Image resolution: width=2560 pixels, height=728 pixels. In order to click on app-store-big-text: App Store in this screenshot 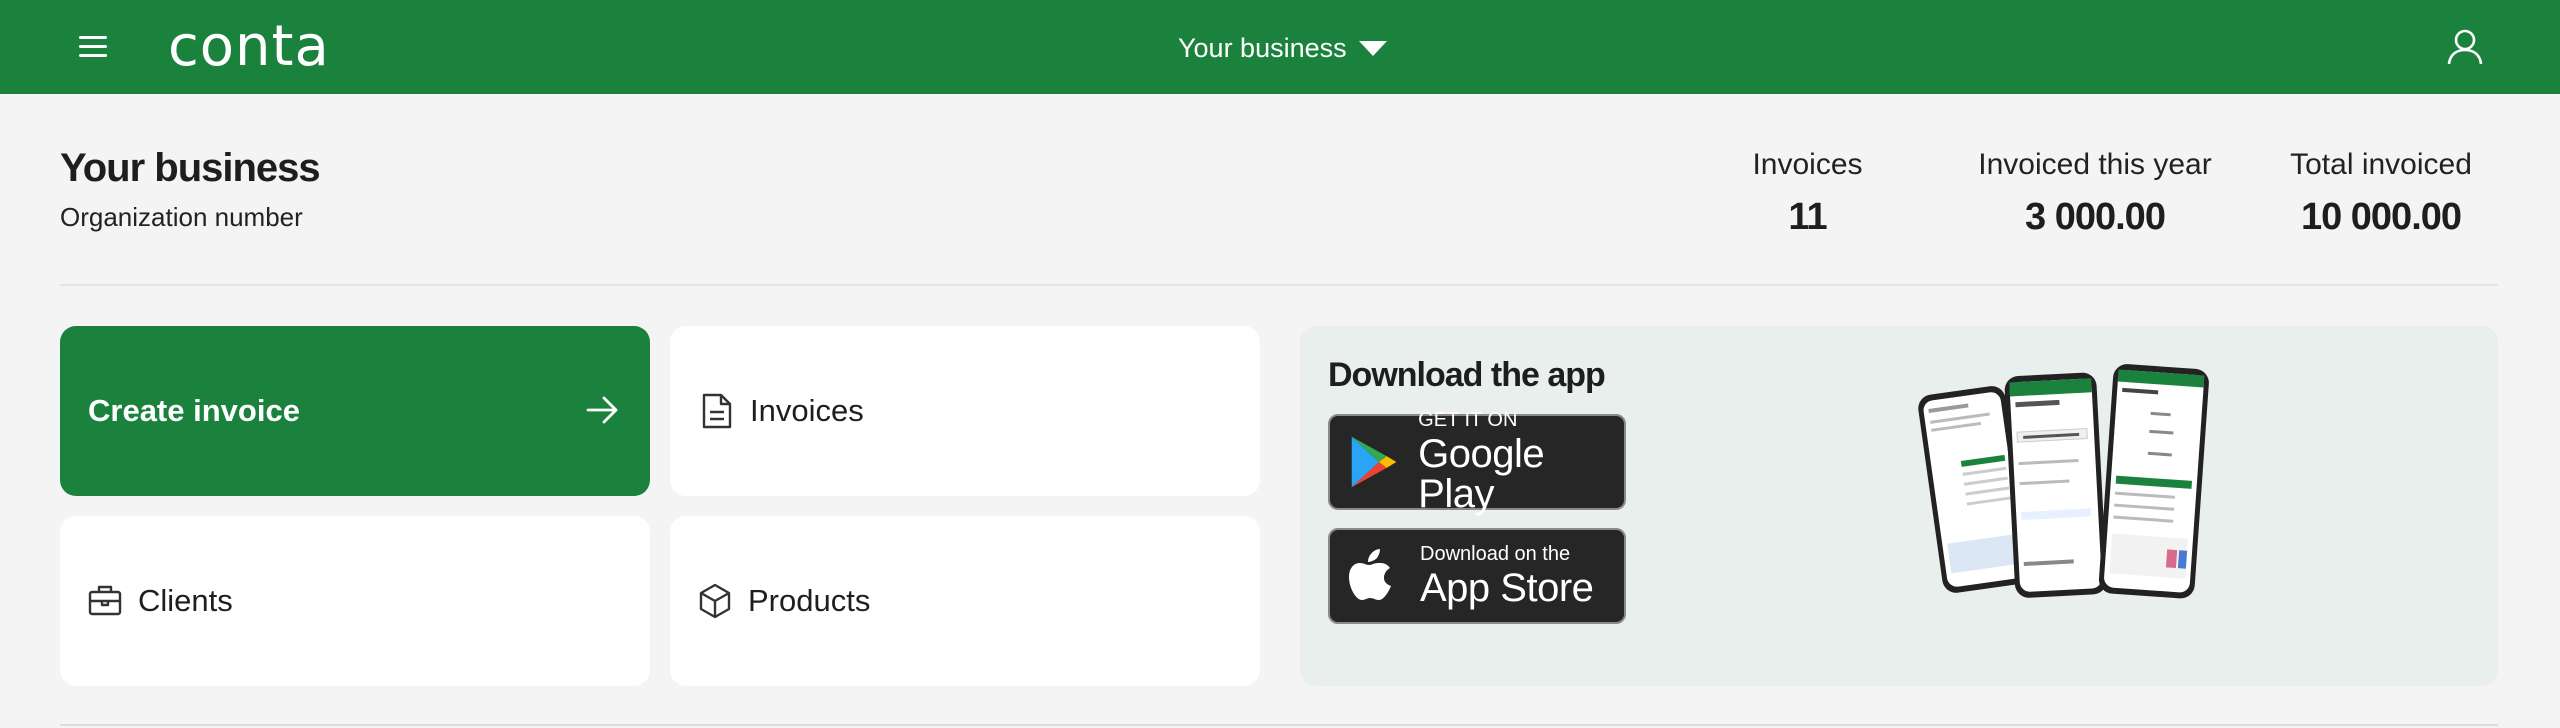, I will do `click(1507, 588)`.